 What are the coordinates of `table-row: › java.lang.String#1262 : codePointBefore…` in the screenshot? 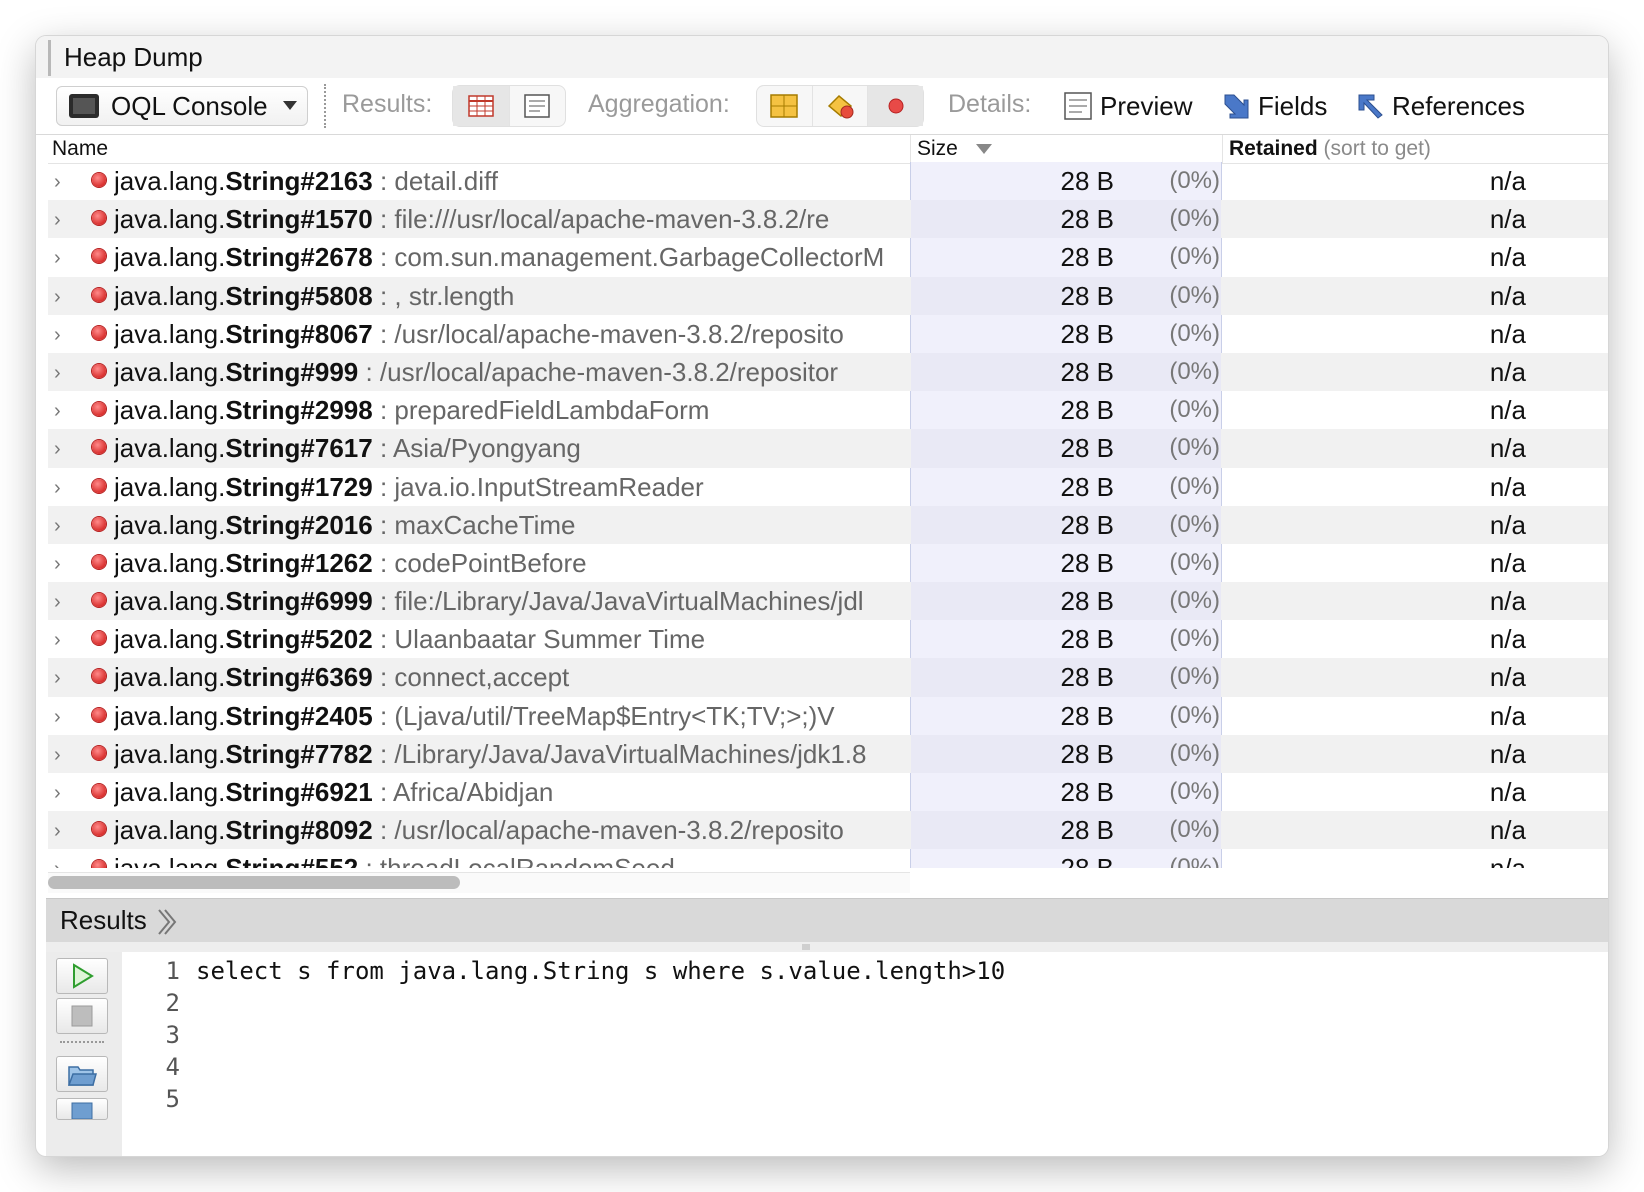 It's located at (828, 563).